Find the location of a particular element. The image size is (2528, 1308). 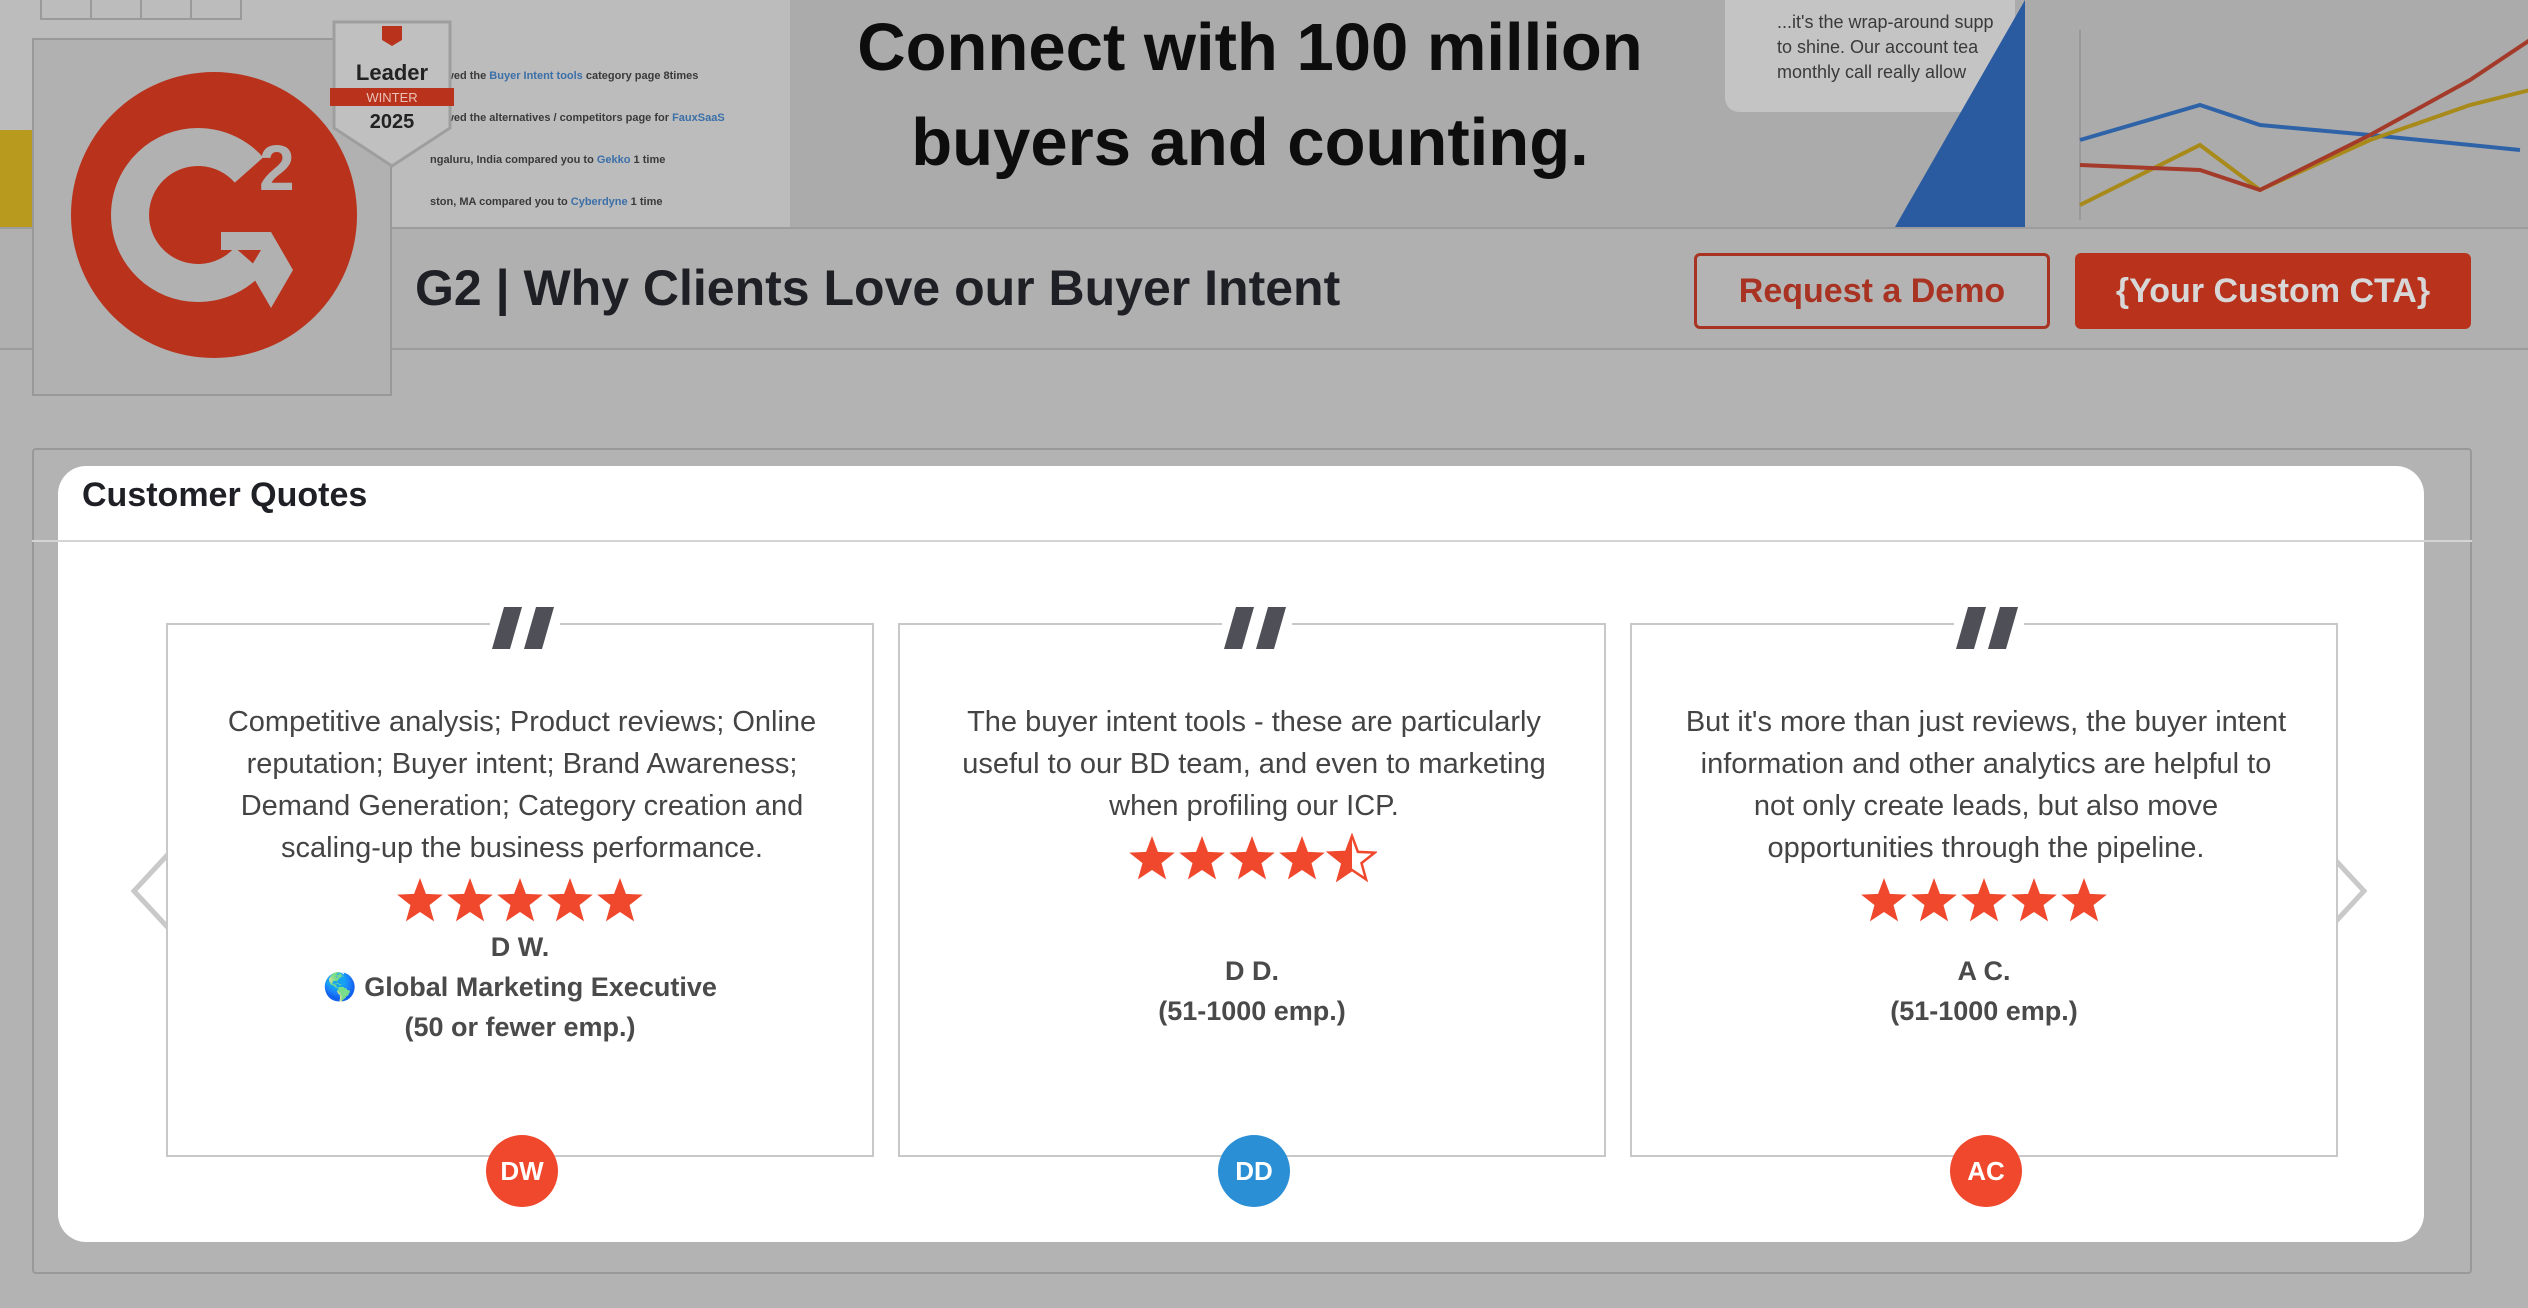

g2-logo-icon: 2 is located at coordinates (214, 215).